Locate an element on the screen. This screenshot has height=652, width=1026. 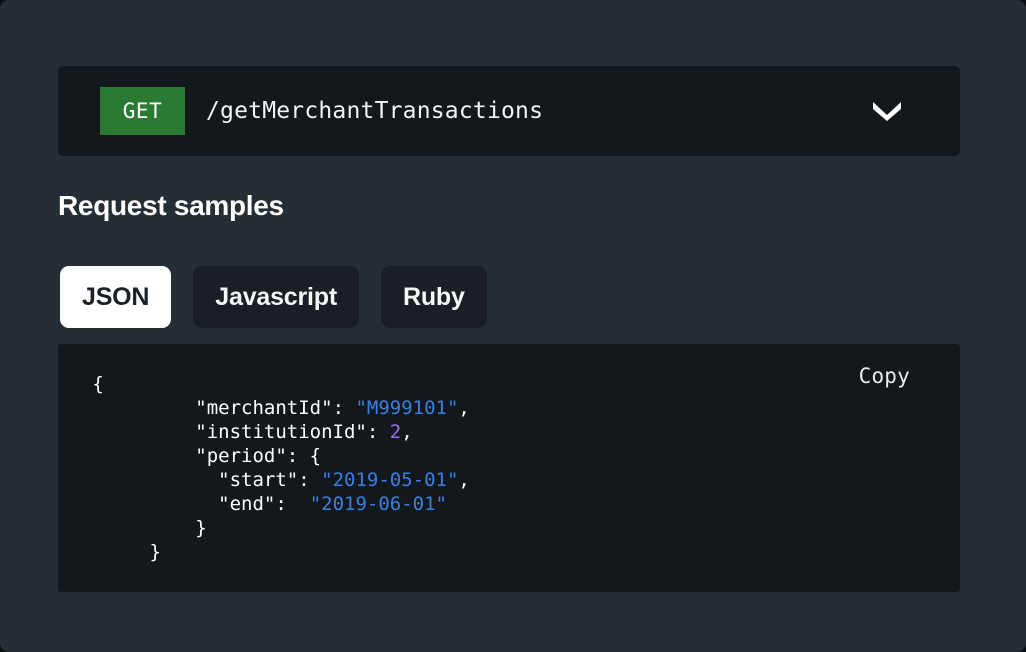
tab-json: JSON is located at coordinates (116, 297).